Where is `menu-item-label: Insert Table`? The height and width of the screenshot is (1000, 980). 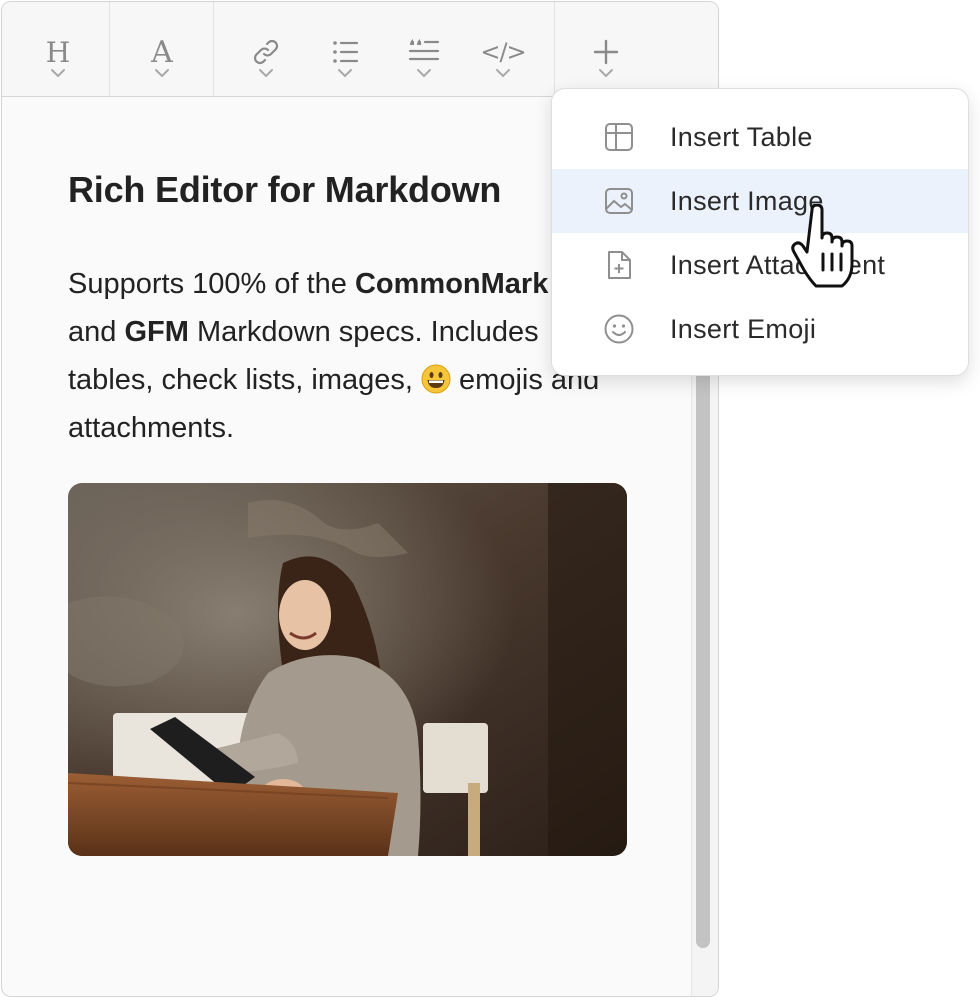 menu-item-label: Insert Table is located at coordinates (741, 136).